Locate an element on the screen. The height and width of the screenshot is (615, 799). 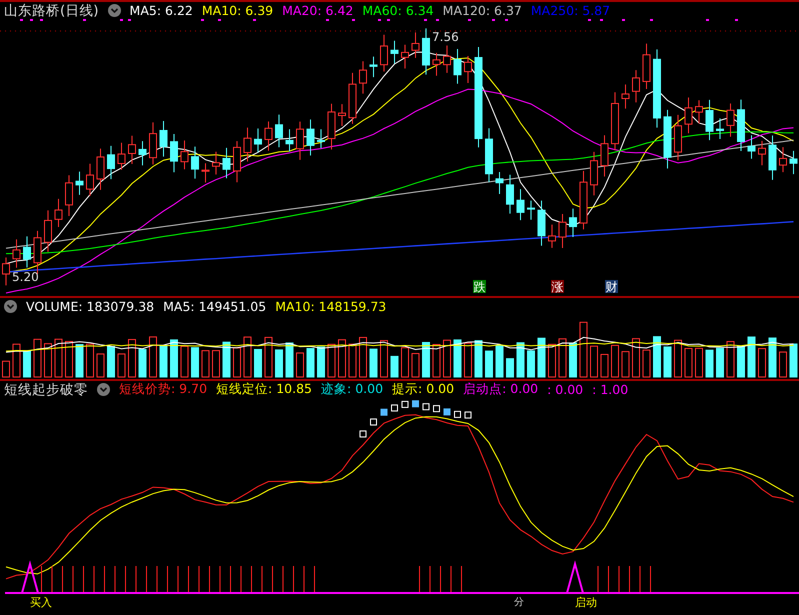
indicator-reading: 短线价势: 9.70 is located at coordinates (163, 389).